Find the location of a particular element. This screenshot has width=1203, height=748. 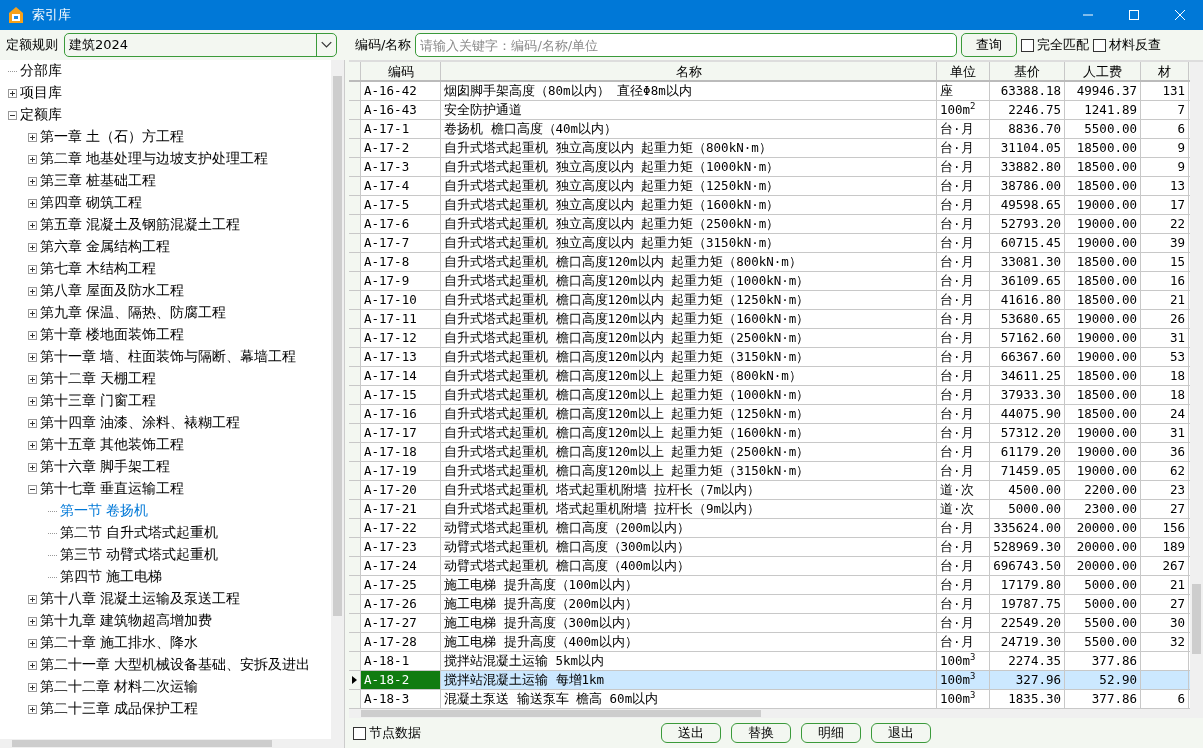

table-cell: 自升式塔式起重机 檐口高度120m以内 起重力矩（800kN·m） is located at coordinates (689, 262).